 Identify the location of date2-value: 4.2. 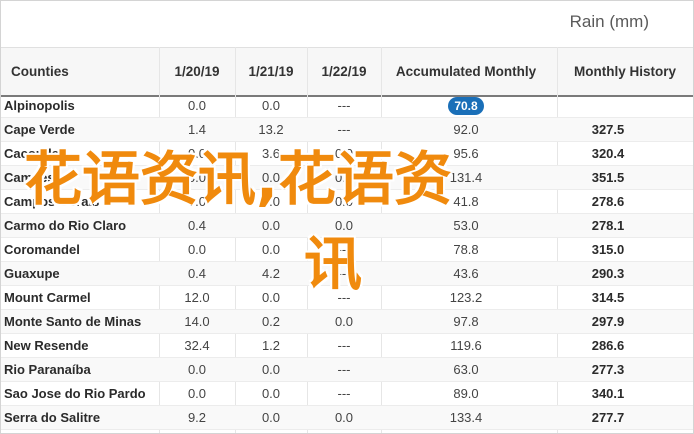
(271, 273).